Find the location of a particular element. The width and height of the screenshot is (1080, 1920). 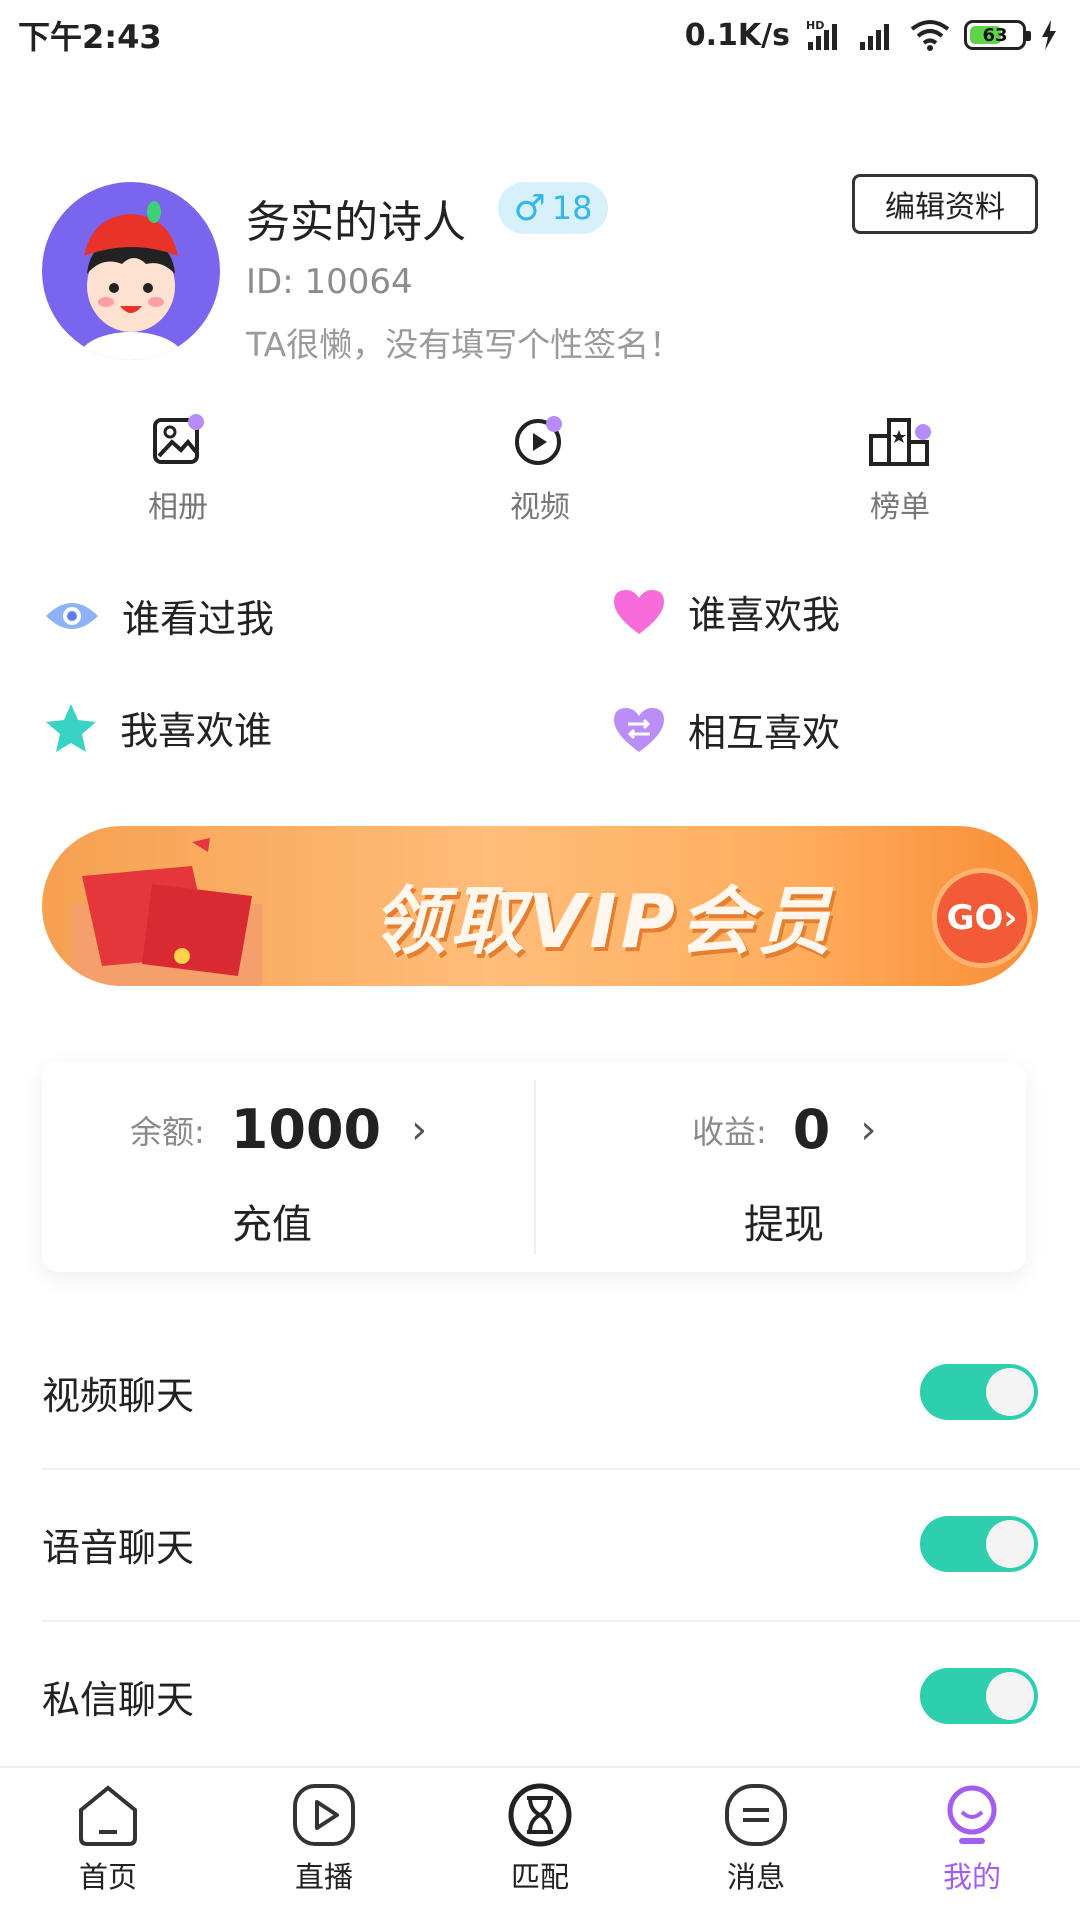

nav-label: 消息 is located at coordinates (755, 1877).